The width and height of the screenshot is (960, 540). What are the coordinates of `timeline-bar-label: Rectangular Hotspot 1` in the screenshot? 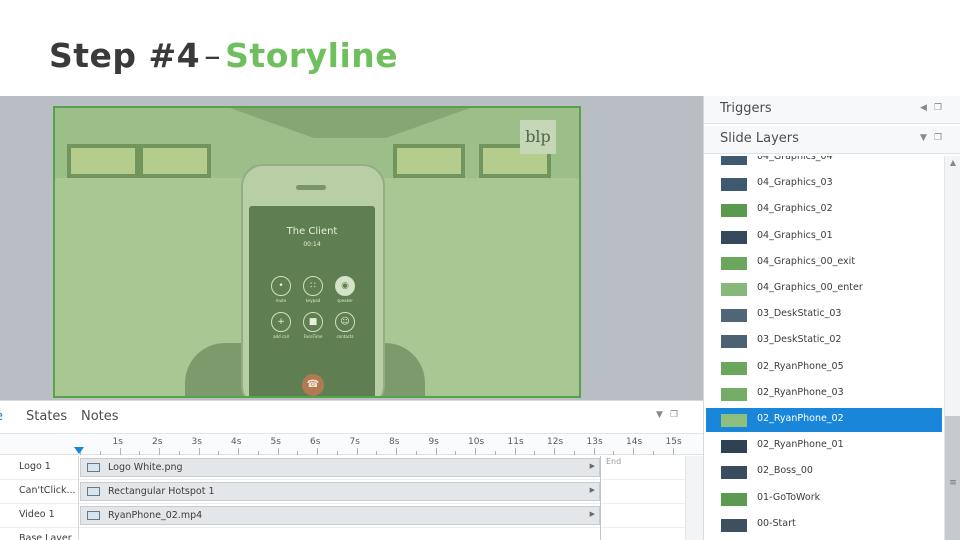 It's located at (161, 491).